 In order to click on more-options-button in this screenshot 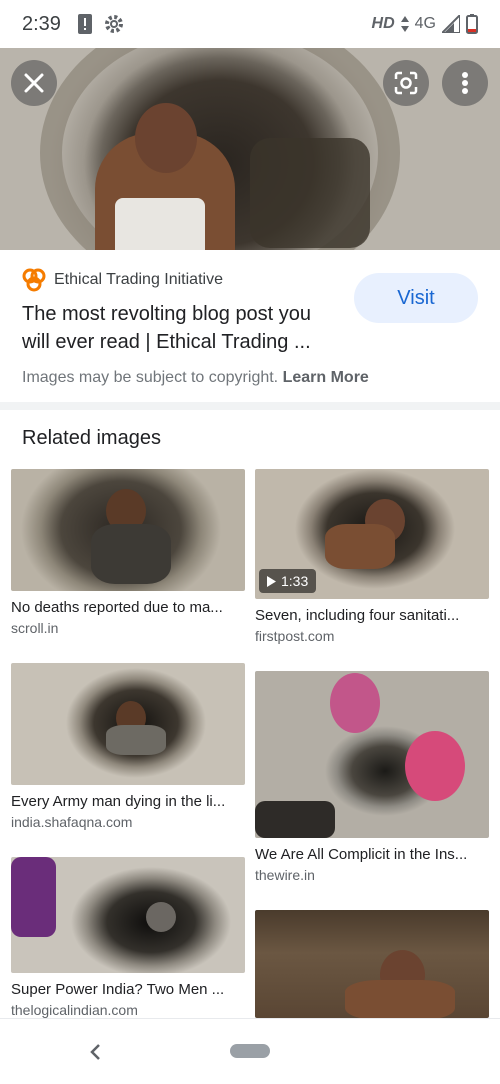, I will do `click(465, 83)`.